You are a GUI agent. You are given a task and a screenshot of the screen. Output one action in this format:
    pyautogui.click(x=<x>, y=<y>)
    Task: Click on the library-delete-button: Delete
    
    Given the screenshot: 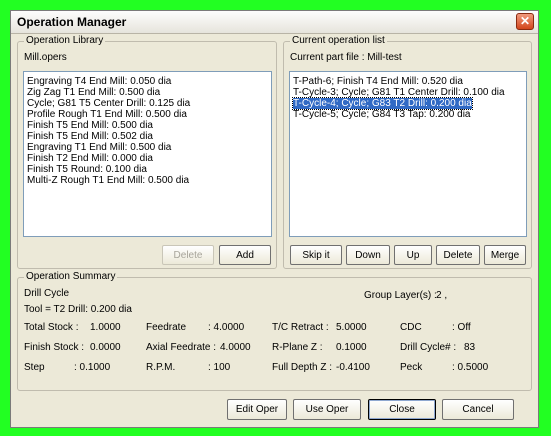 What is the action you would take?
    pyautogui.click(x=188, y=255)
    